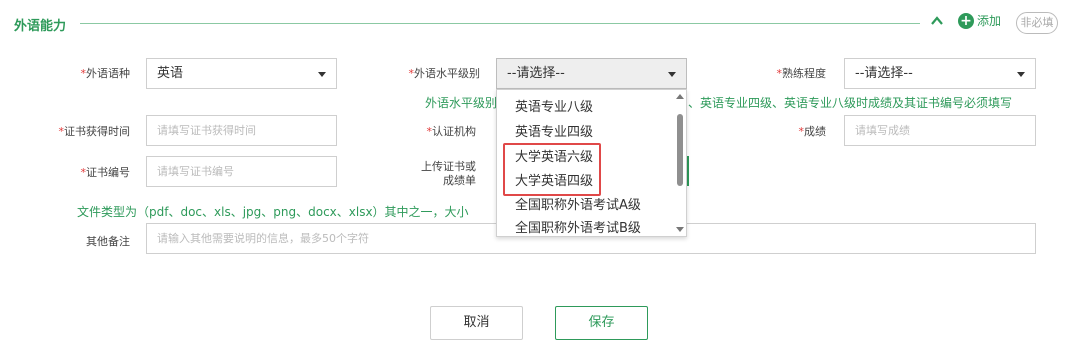 This screenshot has width=1080, height=359. What do you see at coordinates (680, 229) in the screenshot?
I see `scroll-down-arrow-icon` at bounding box center [680, 229].